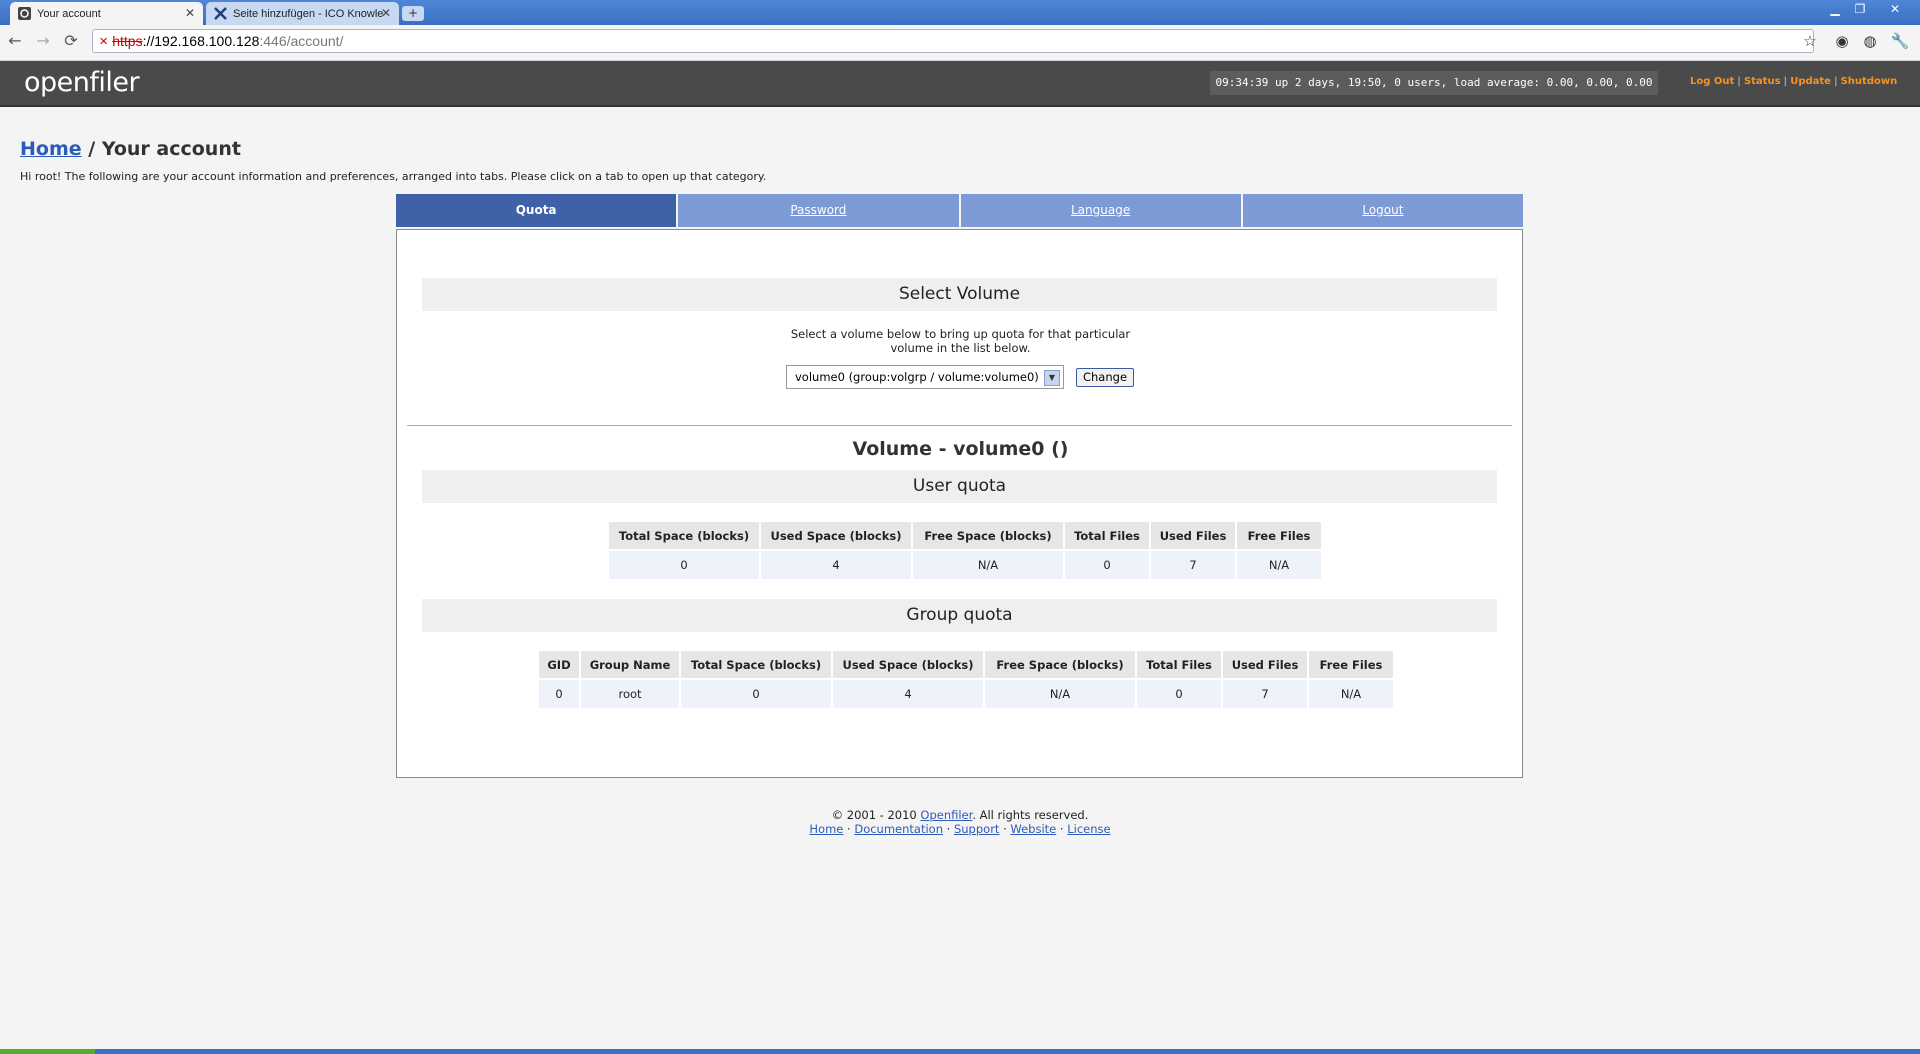 The width and height of the screenshot is (1920, 1054). I want to click on table-row: 0 root 0 4 N/A 0 7 N/A, so click(966, 694).